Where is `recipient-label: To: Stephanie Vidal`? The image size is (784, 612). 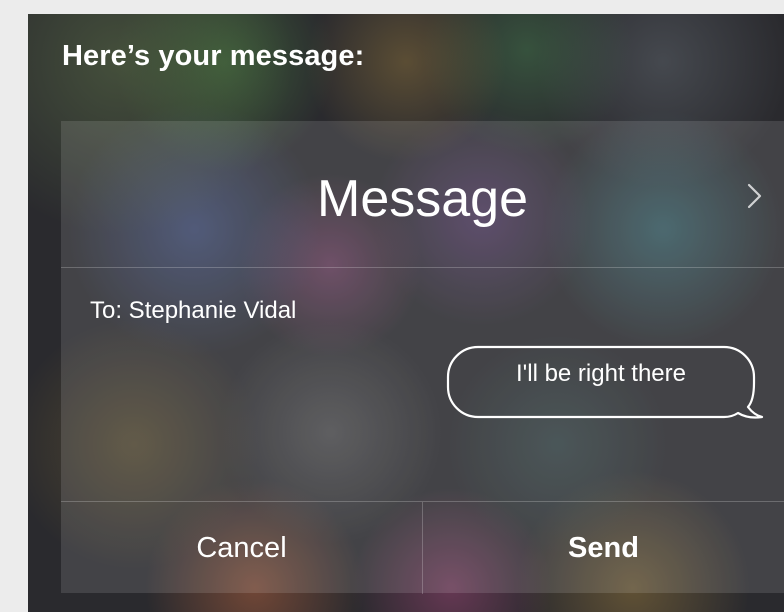 recipient-label: To: Stephanie Vidal is located at coordinates (193, 310).